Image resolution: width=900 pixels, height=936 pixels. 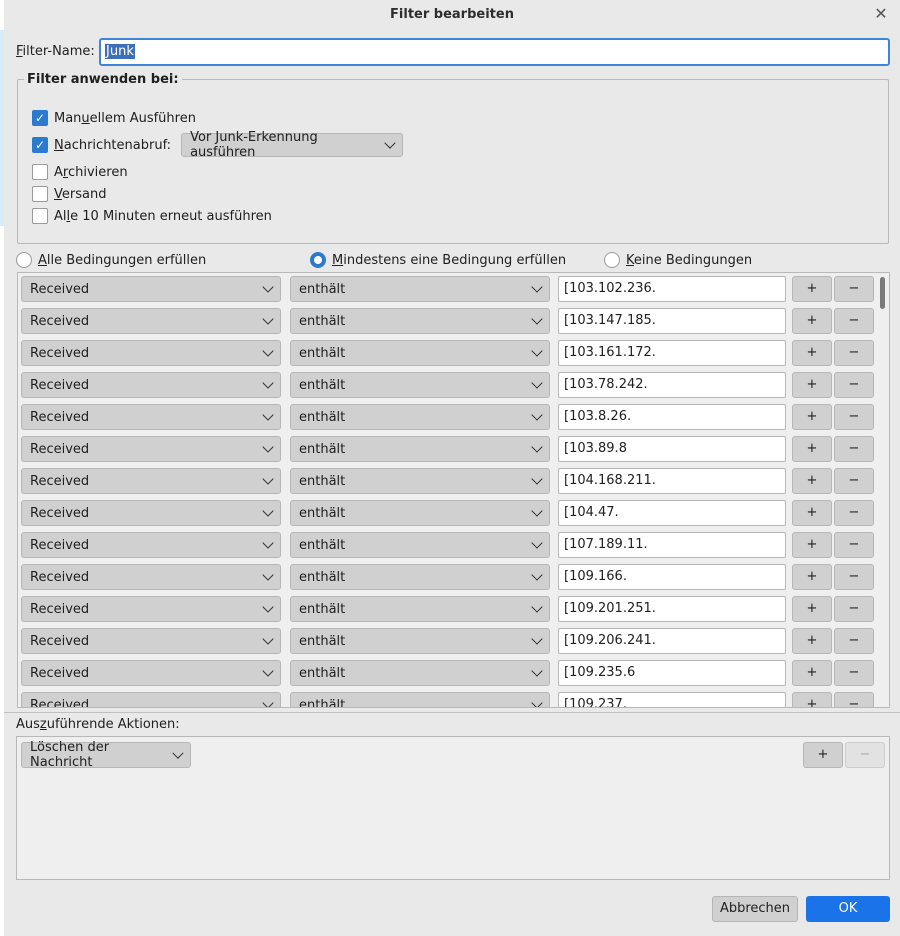 I want to click on condition-operator-value: enthält, so click(x=322, y=545).